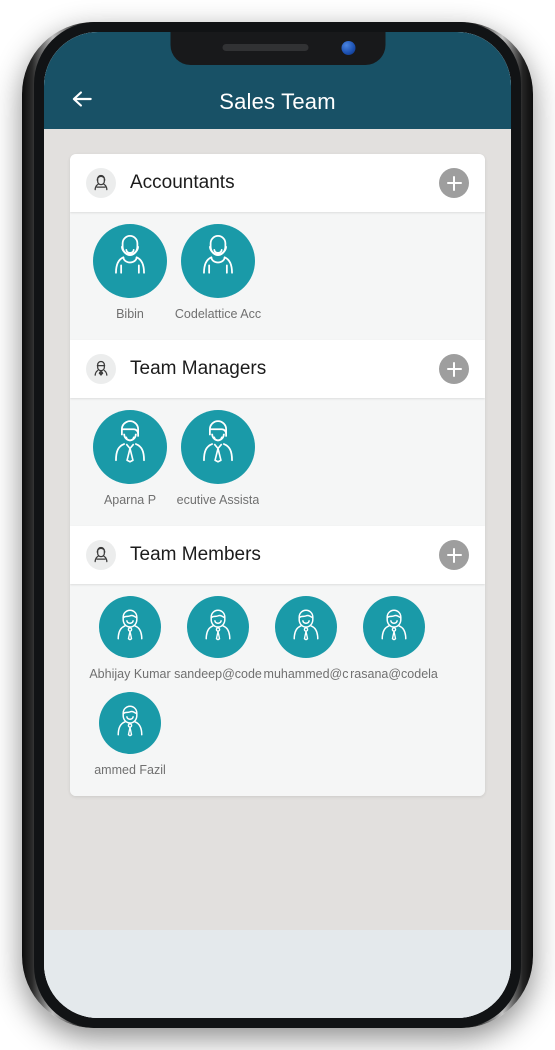  I want to click on person-card: Aparna P, so click(130, 459).